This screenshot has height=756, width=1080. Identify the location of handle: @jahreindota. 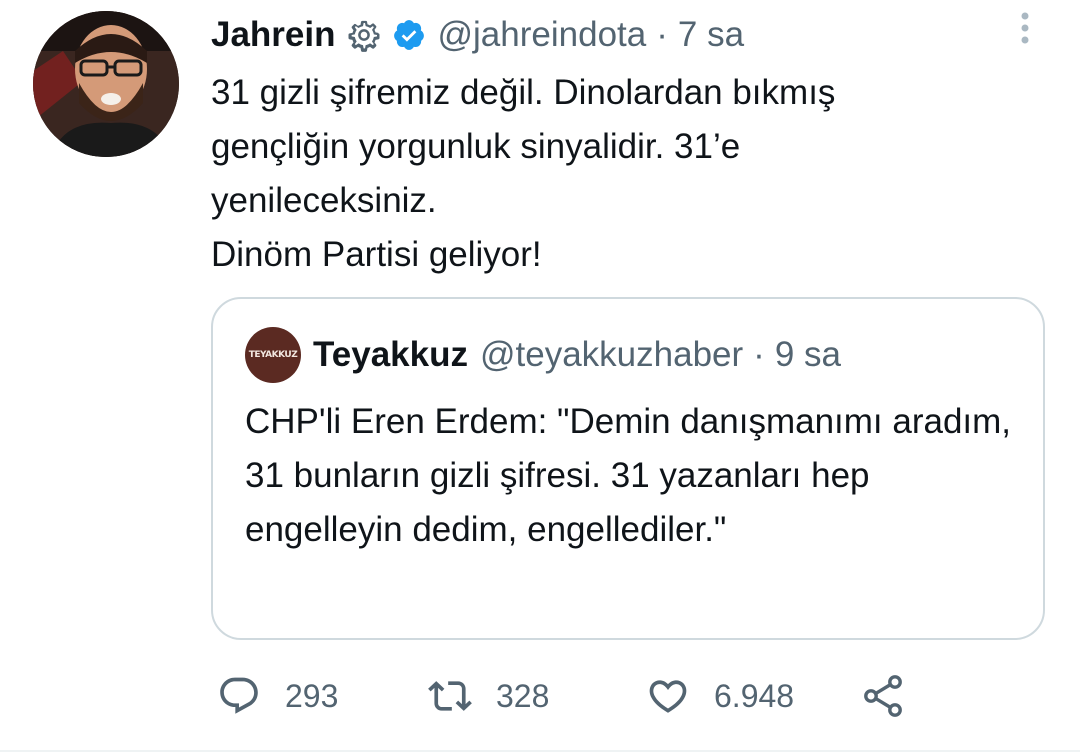
(542, 35).